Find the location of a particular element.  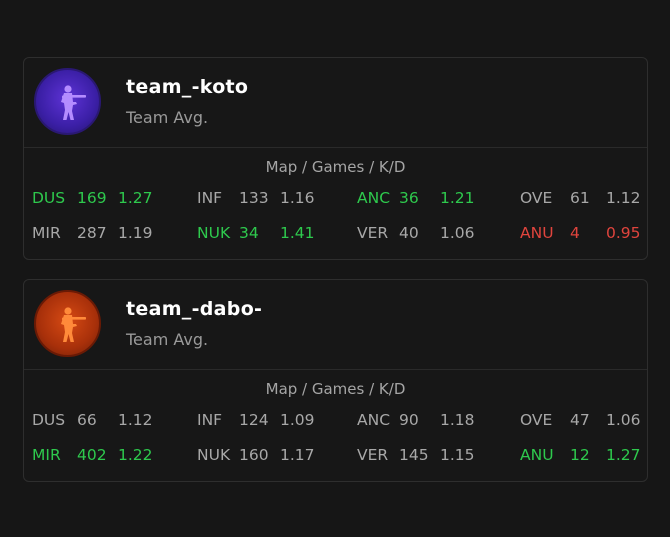

map-kd: 0.95 is located at coordinates (623, 233).